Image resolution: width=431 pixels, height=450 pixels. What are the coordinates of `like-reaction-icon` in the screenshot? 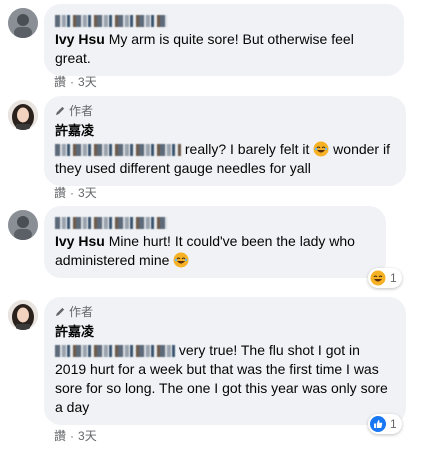 It's located at (378, 424).